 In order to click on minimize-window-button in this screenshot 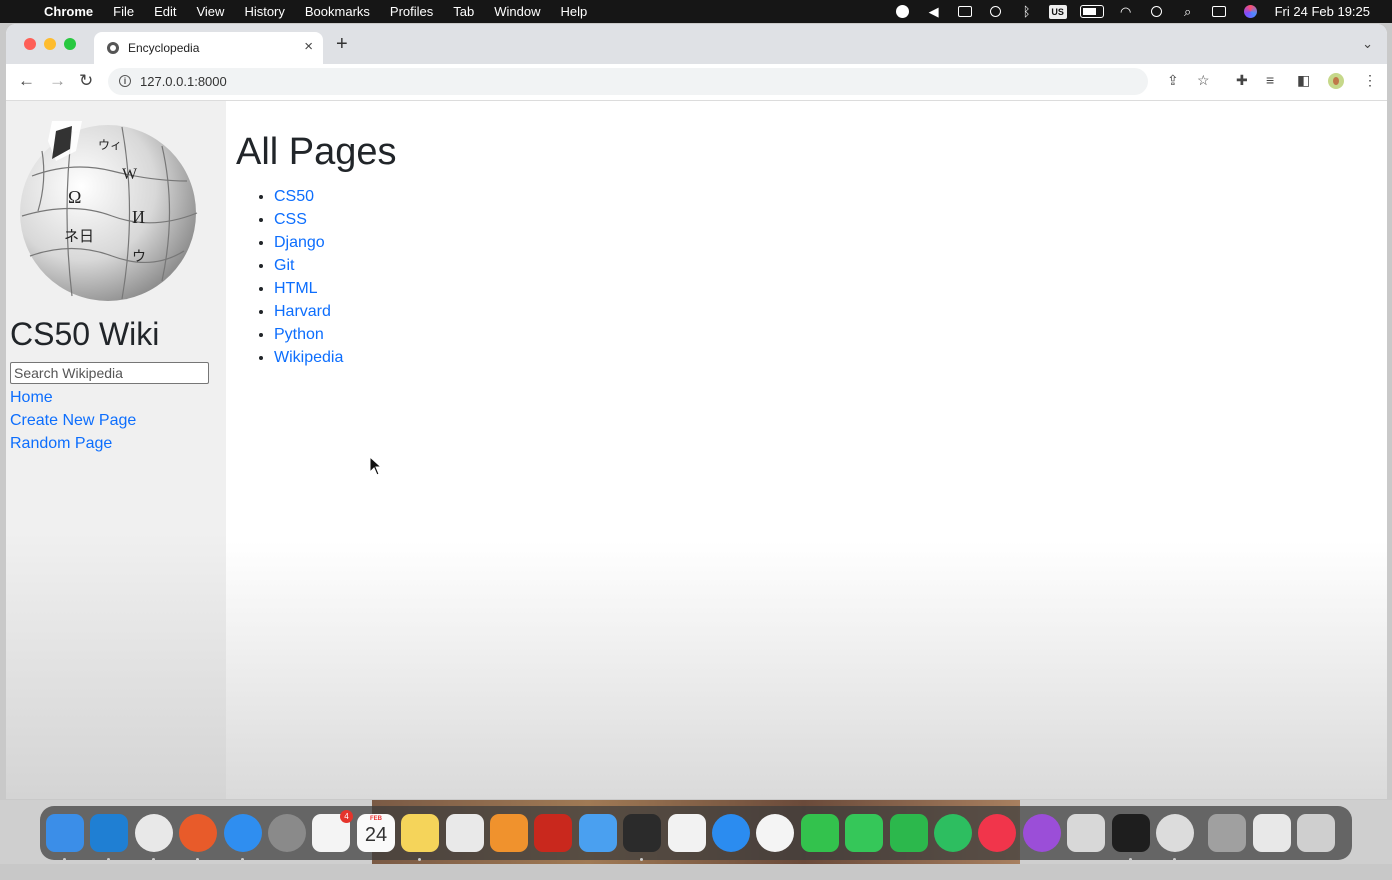, I will do `click(50, 44)`.